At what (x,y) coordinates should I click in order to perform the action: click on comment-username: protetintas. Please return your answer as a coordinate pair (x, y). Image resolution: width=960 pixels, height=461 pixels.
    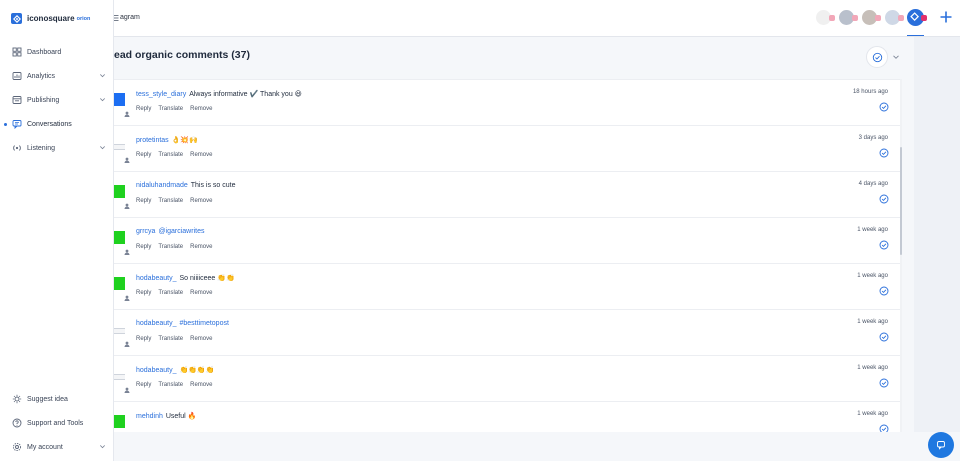
    Looking at the image, I should click on (152, 140).